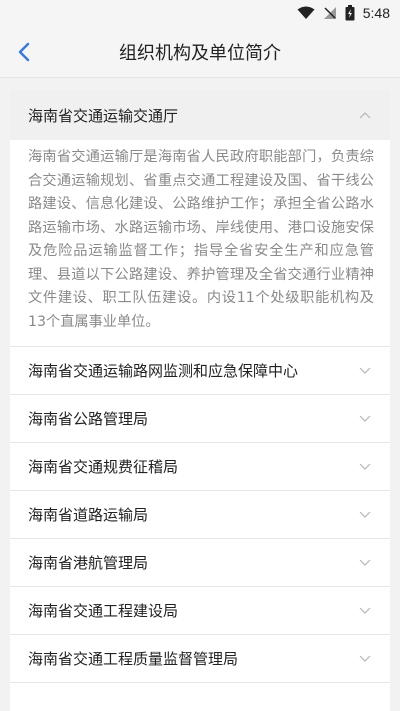  Describe the element at coordinates (103, 611) in the screenshot. I see `accordion-item-title: 海南省交通工程建设局` at that location.